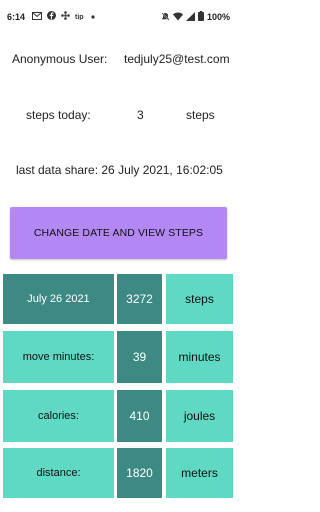 The height and width of the screenshot is (512, 320). I want to click on system-icons: 100%, so click(195, 17).